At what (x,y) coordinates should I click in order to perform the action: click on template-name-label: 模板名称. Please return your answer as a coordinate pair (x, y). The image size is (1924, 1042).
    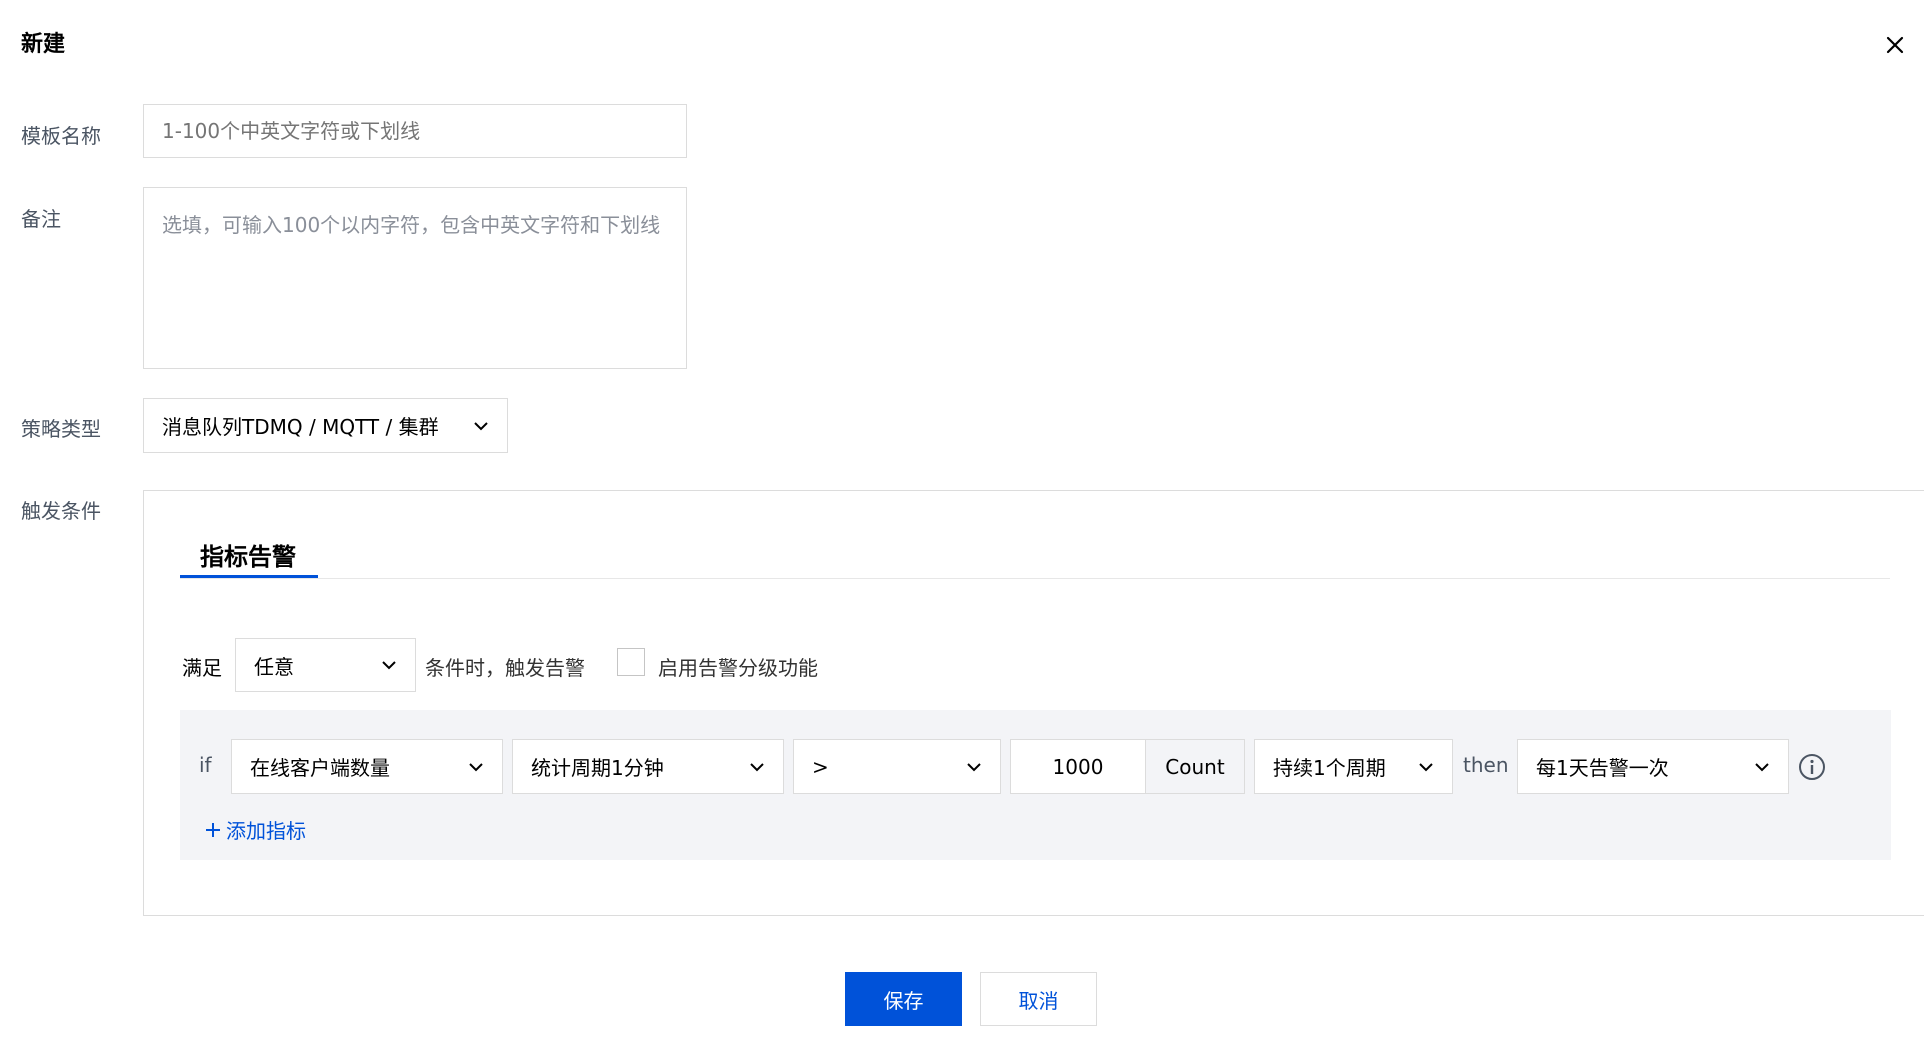
    Looking at the image, I should click on (61, 136).